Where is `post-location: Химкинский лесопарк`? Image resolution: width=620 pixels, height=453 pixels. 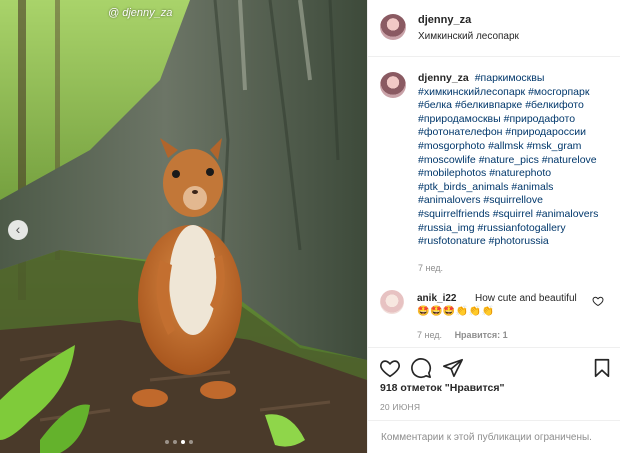
post-location: Химкинский лесопарк is located at coordinates (468, 36).